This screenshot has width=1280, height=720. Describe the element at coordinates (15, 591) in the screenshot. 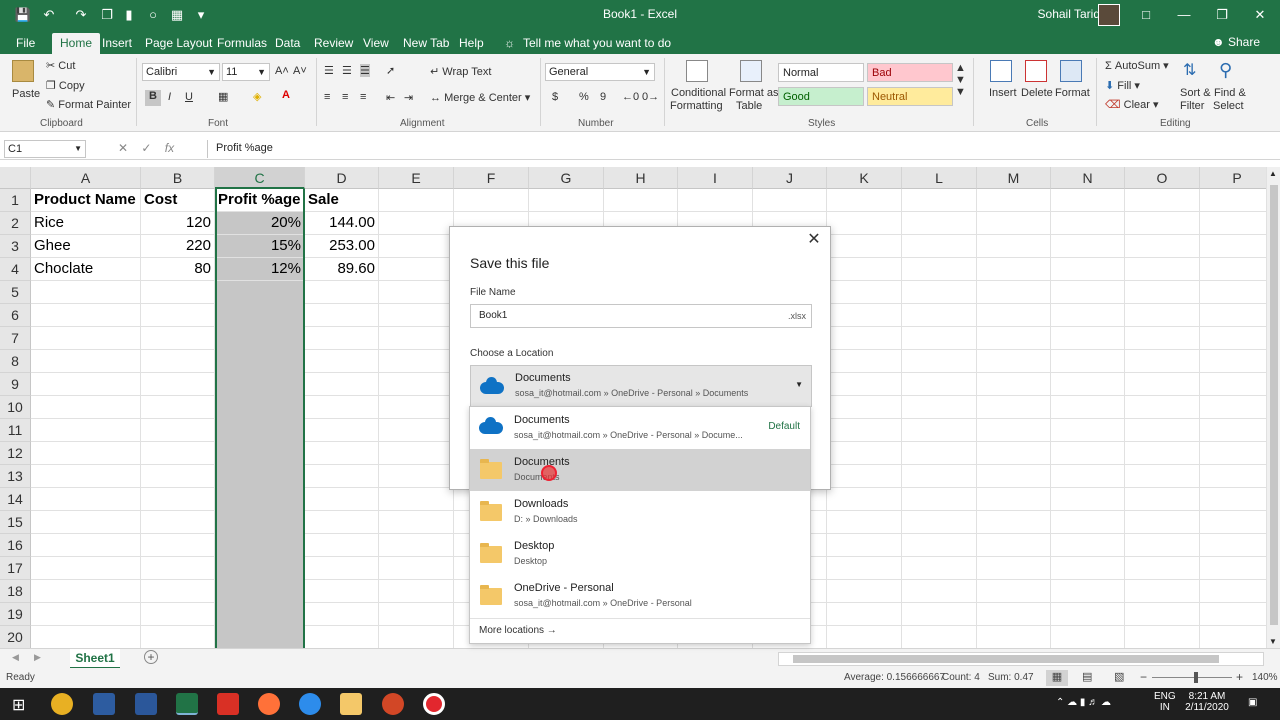

I see `row-header: 18` at that location.